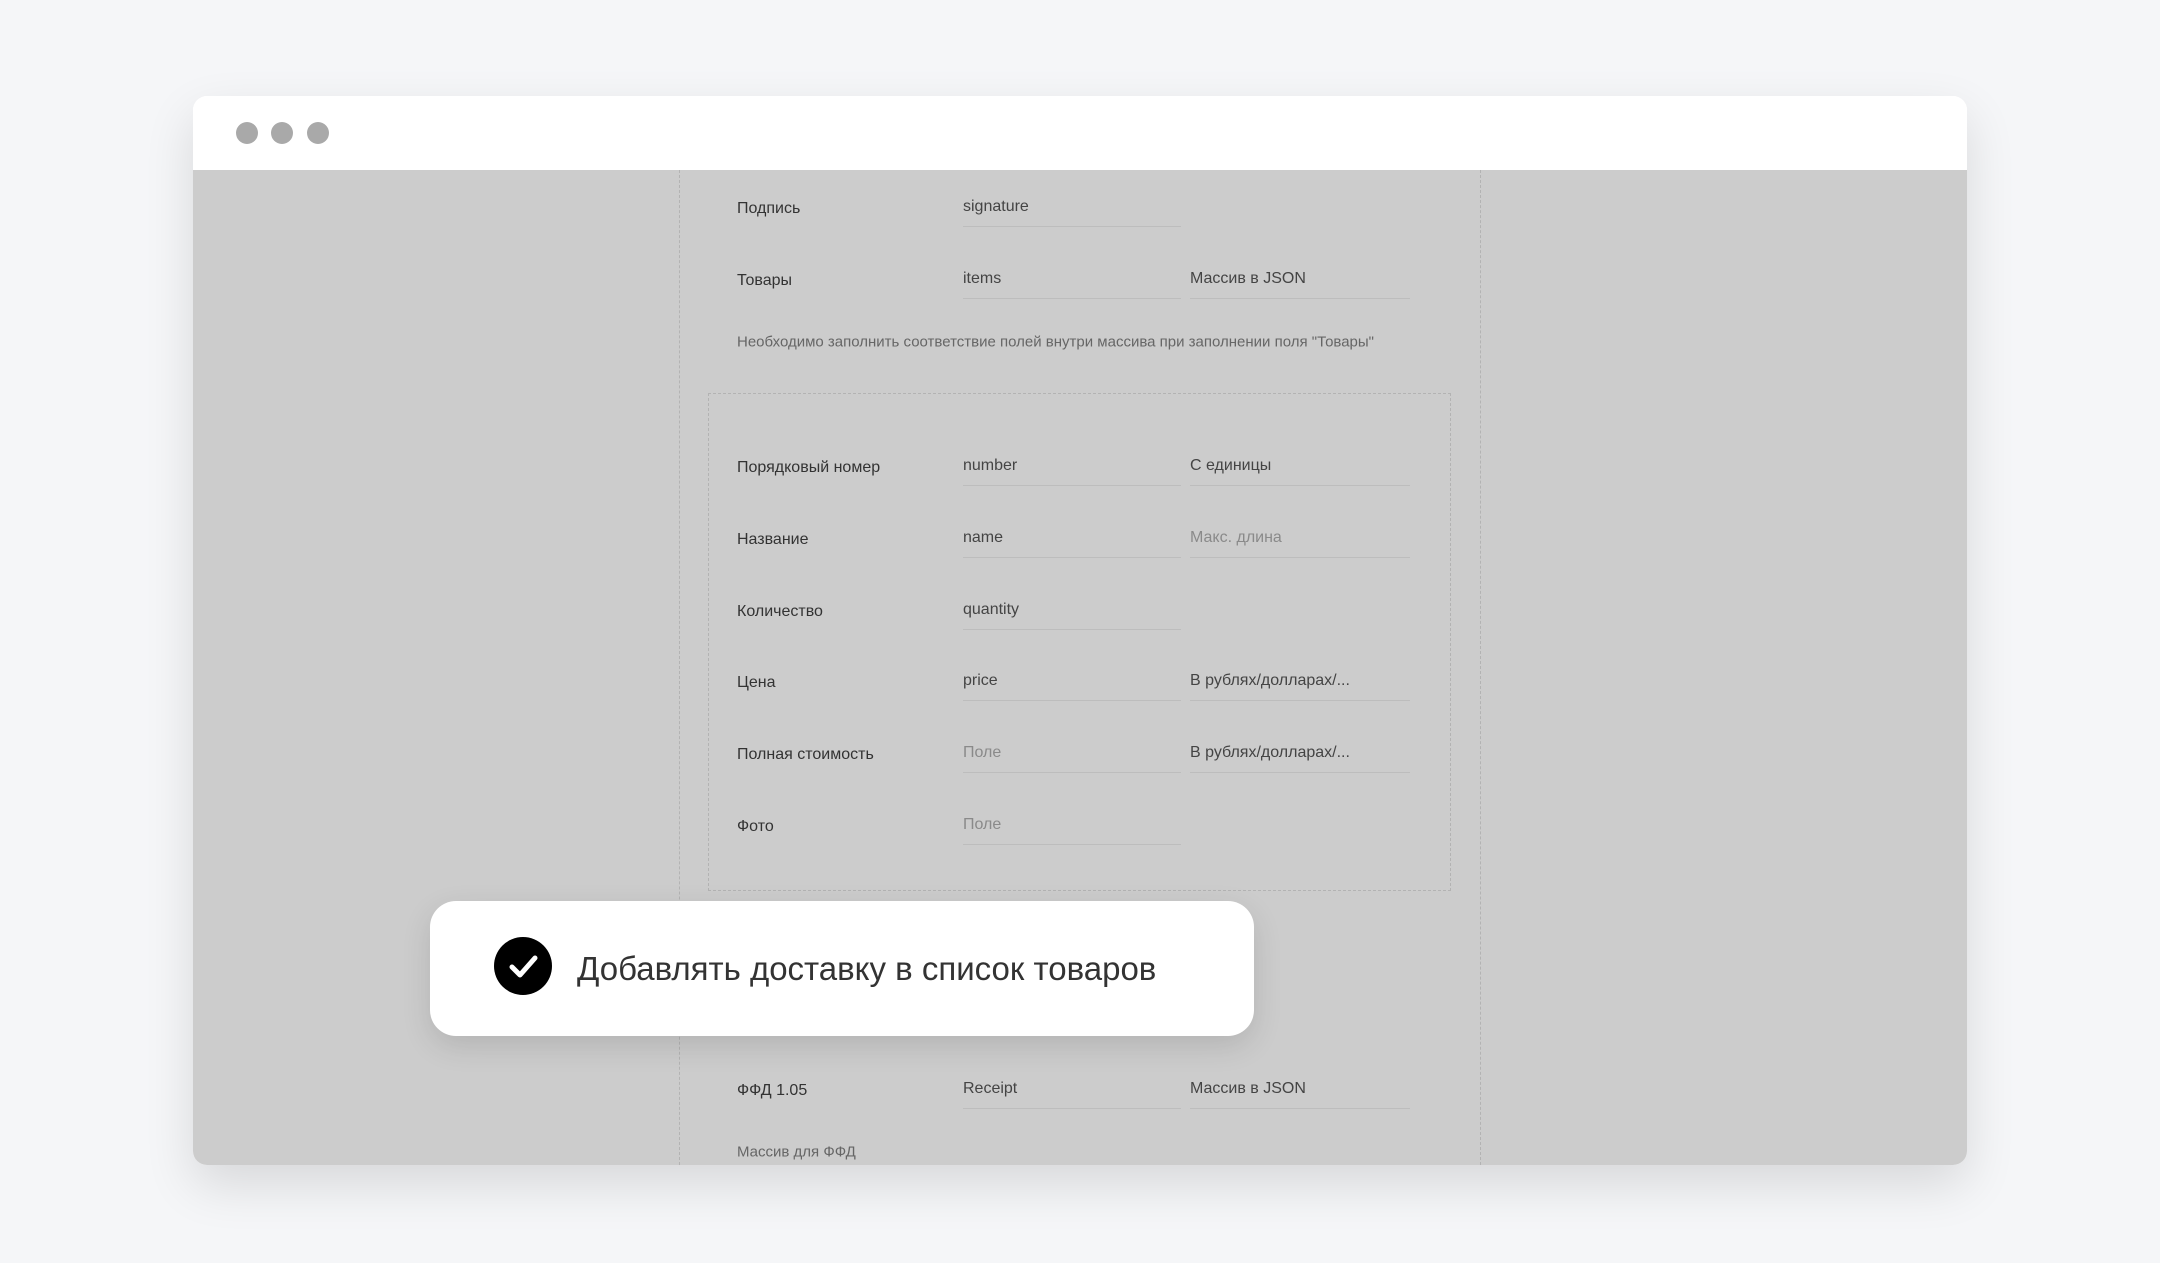 The image size is (2160, 1263). I want to click on price-input: price, so click(1072, 683).